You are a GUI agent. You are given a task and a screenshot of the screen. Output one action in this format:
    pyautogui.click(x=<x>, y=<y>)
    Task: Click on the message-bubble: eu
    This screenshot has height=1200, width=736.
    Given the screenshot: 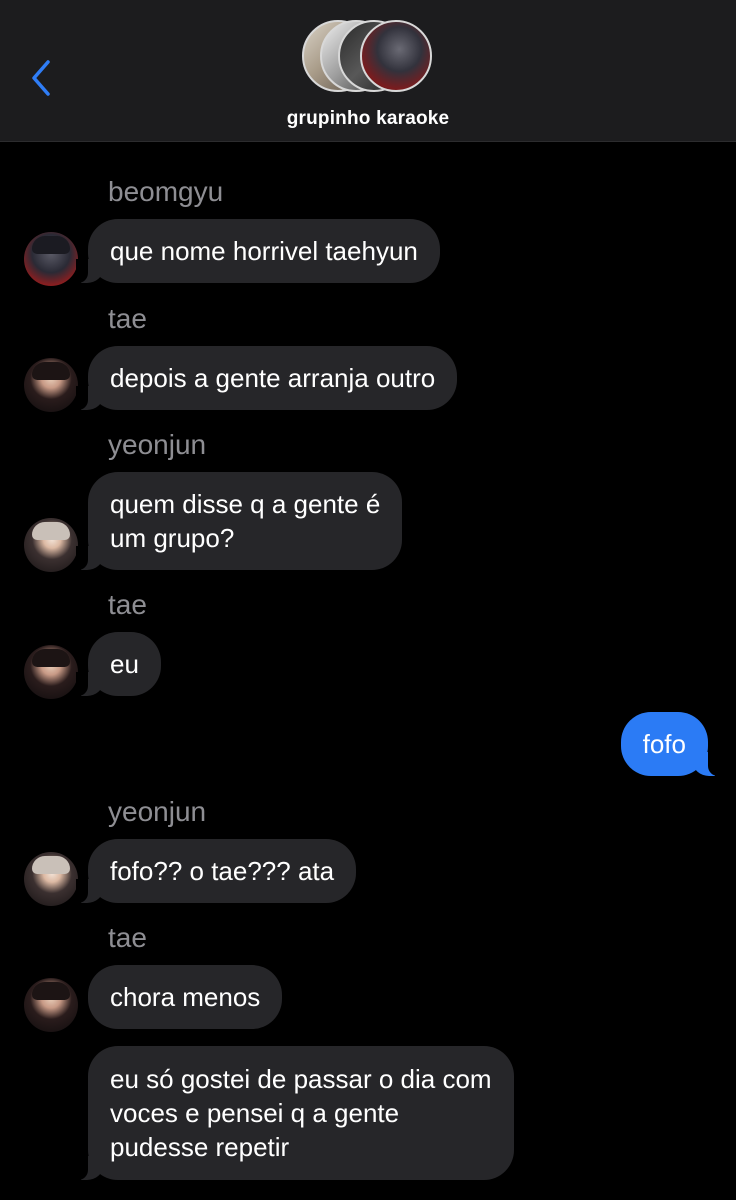 What is the action you would take?
    pyautogui.click(x=118, y=664)
    